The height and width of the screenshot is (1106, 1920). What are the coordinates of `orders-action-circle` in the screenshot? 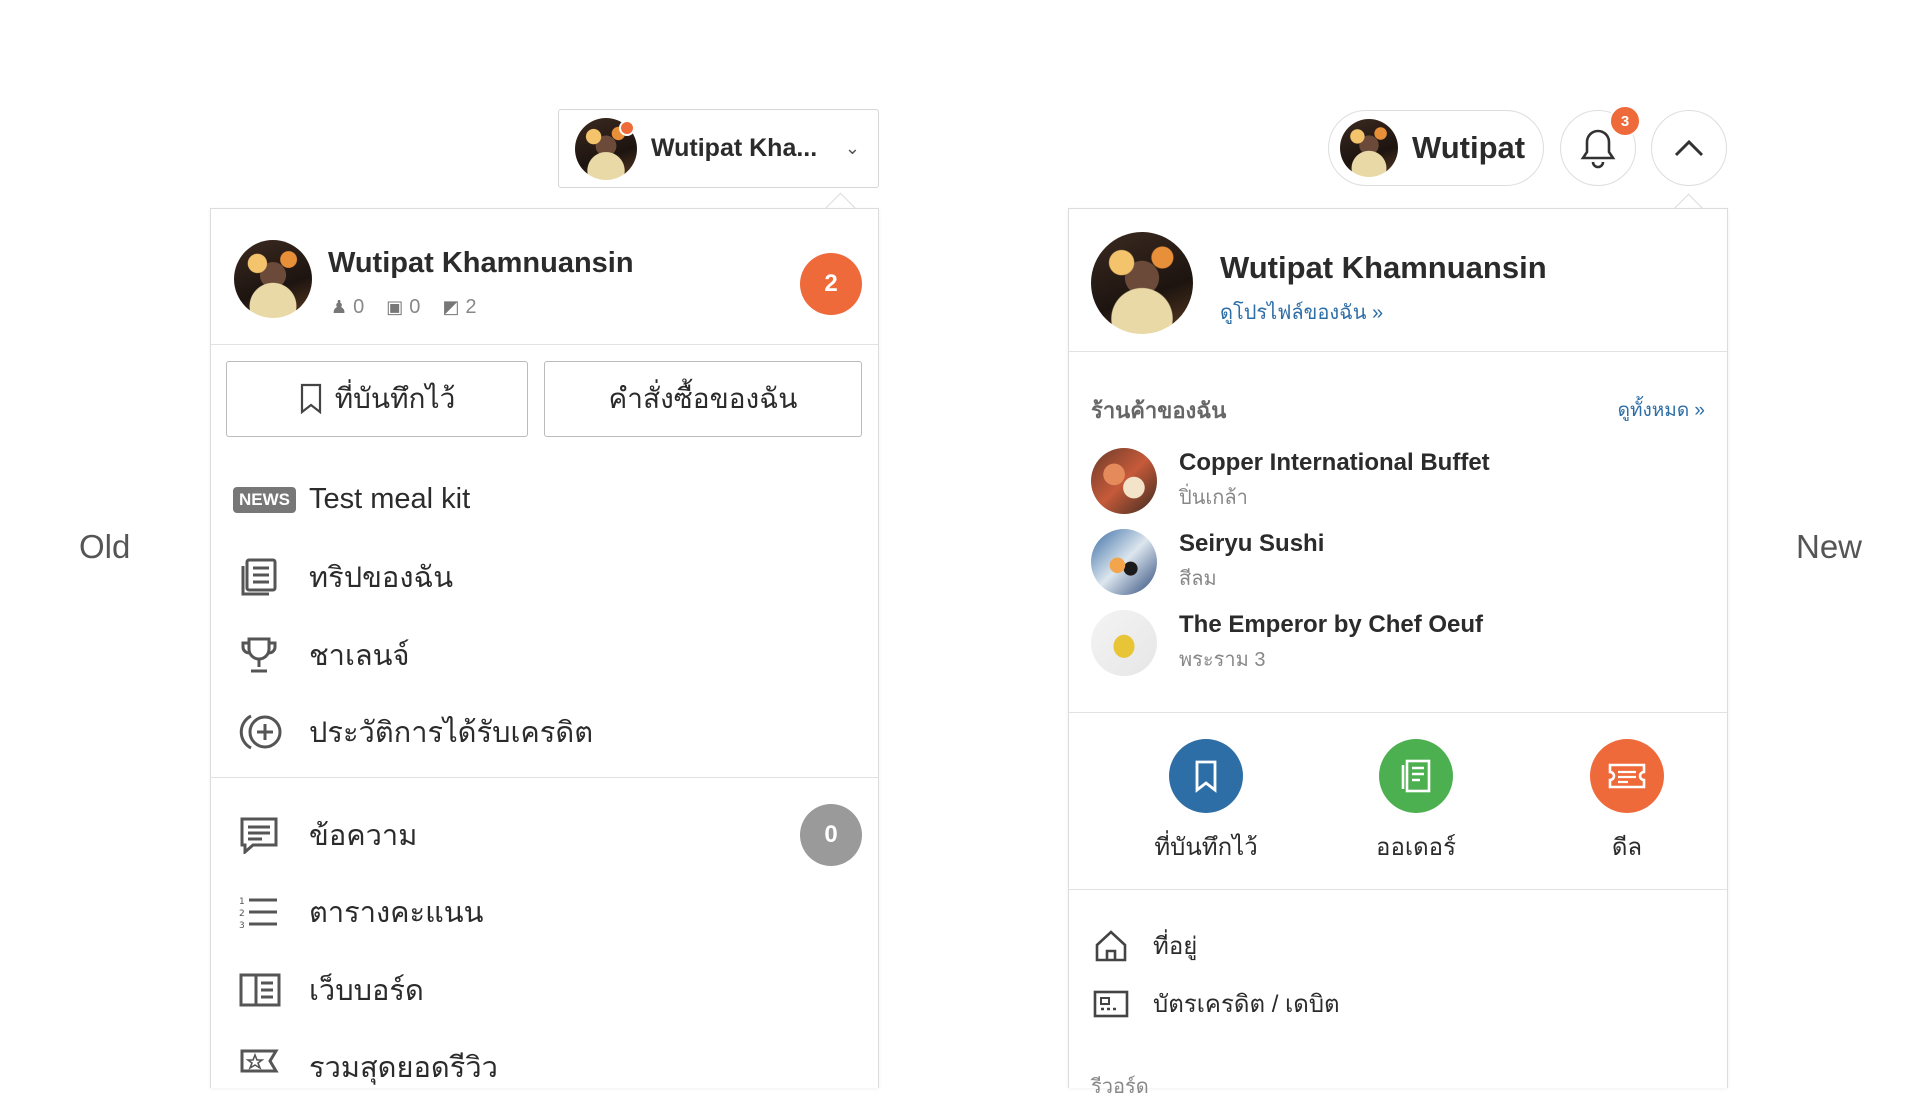 It's located at (1416, 776).